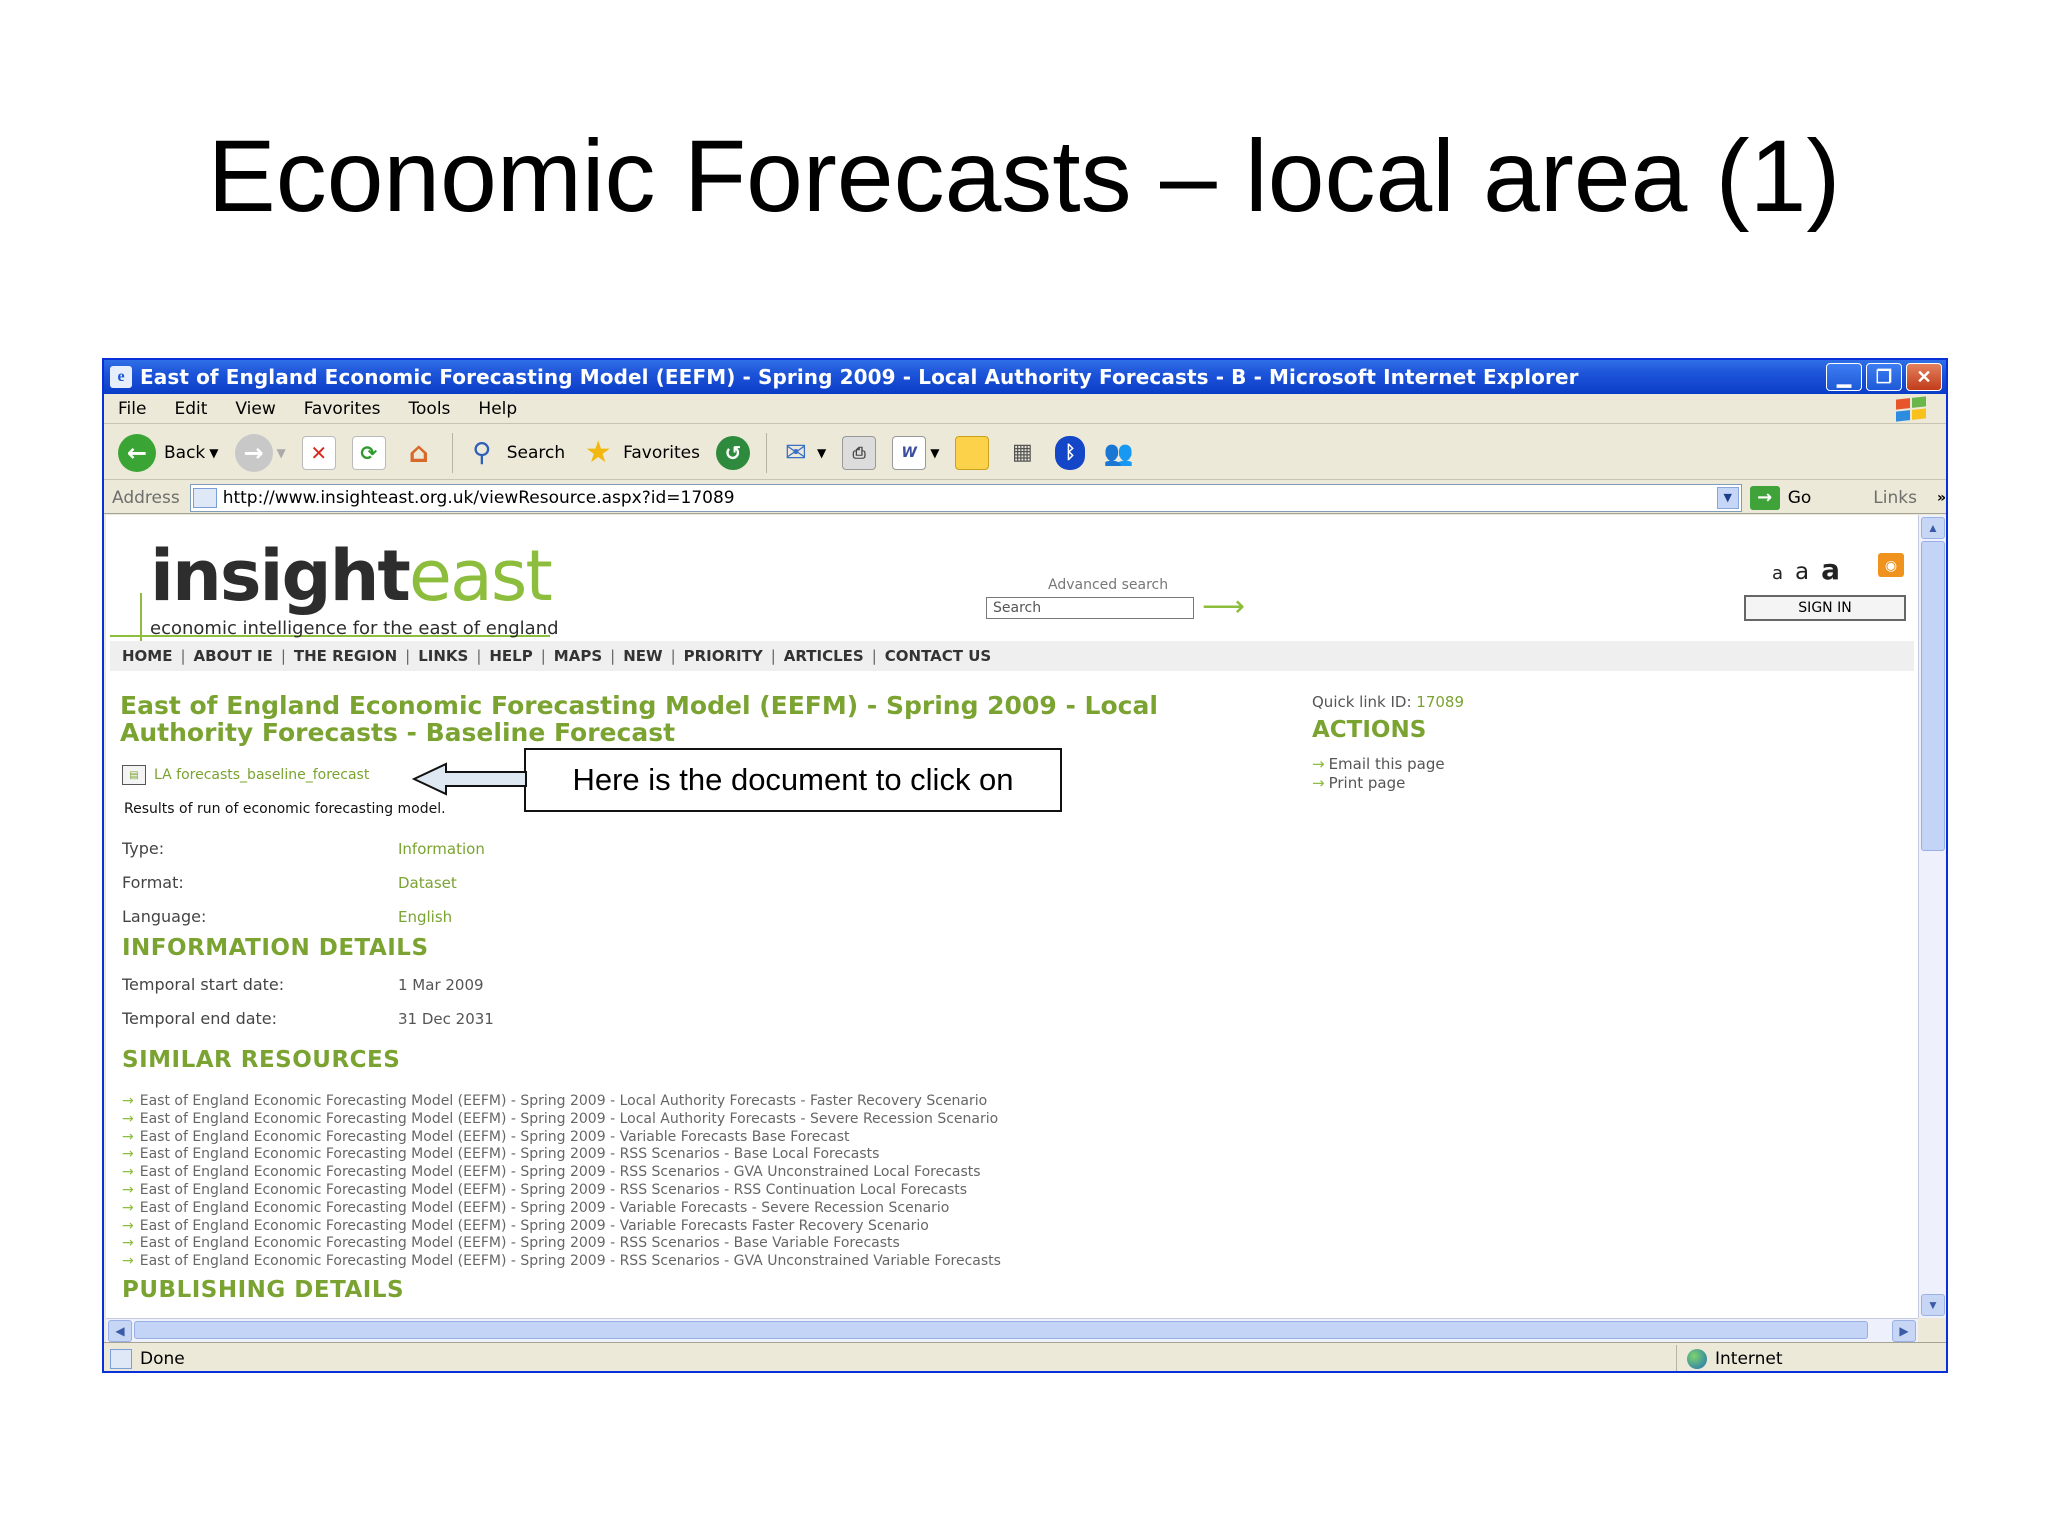  I want to click on nav-about: ABOUT IE, so click(233, 656).